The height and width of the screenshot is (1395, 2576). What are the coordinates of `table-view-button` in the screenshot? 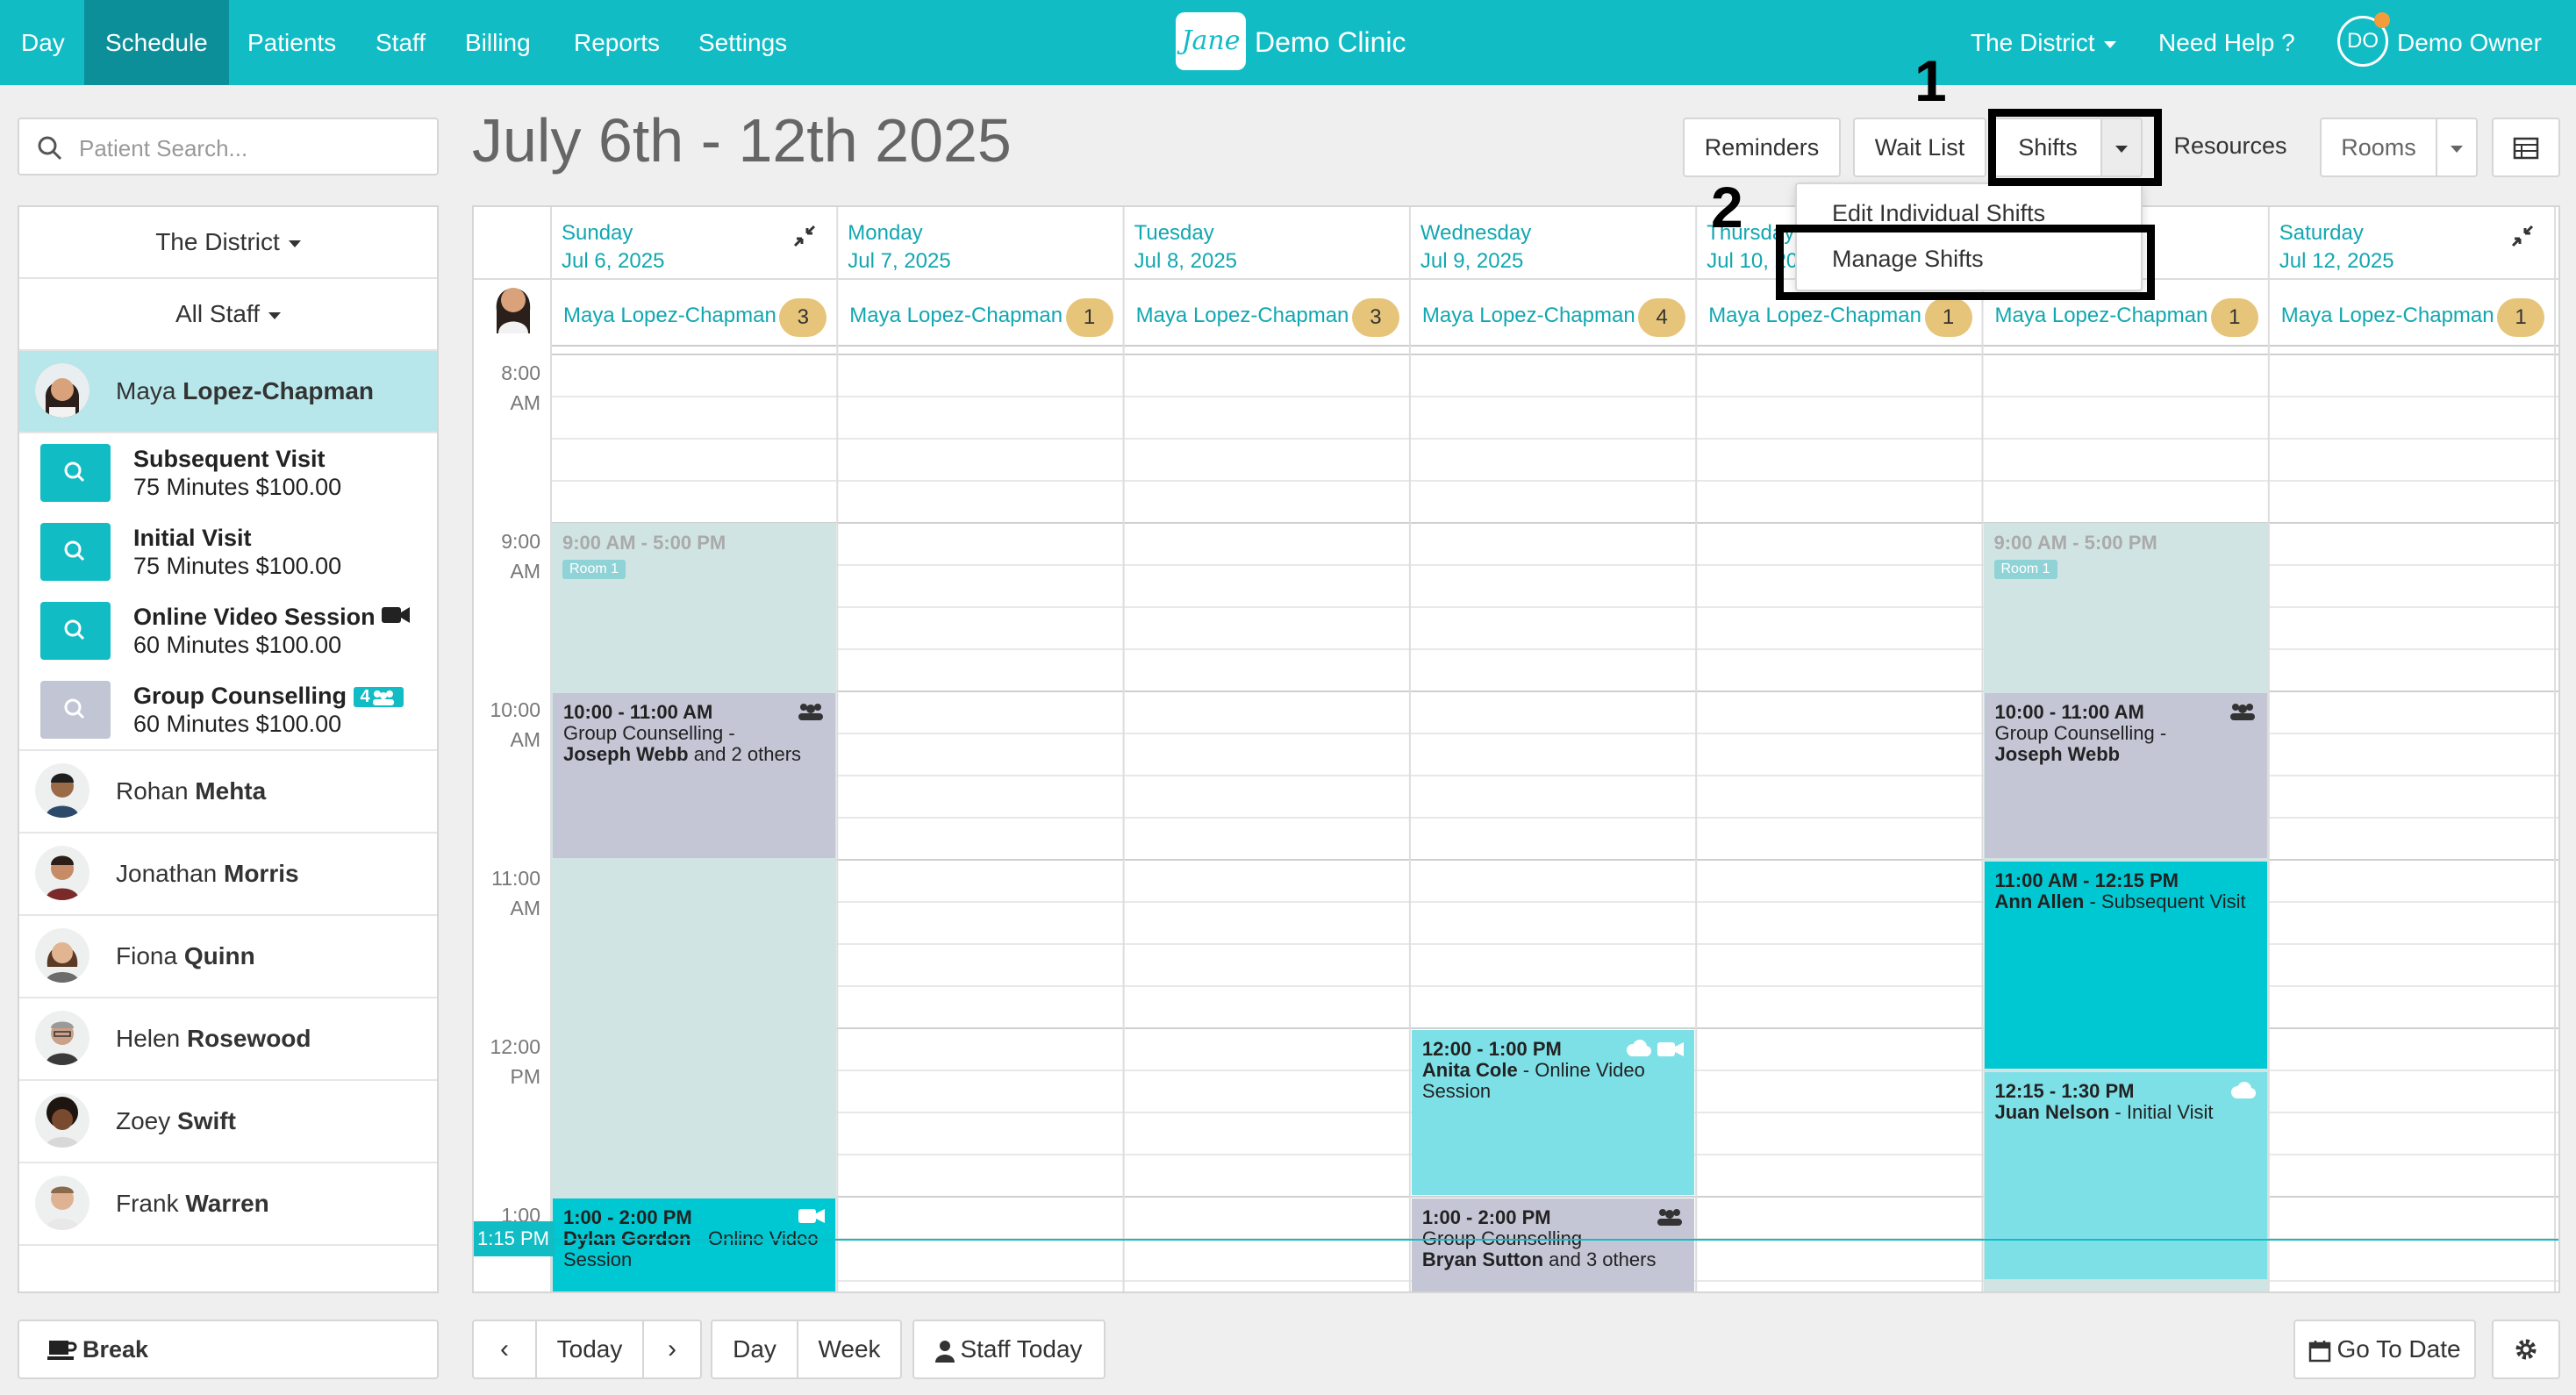 It's located at (2526, 147).